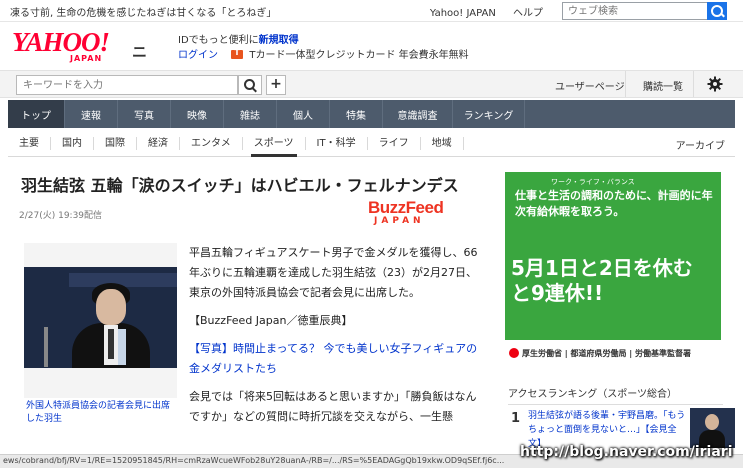  I want to click on category-tab: 国内, so click(72, 143).